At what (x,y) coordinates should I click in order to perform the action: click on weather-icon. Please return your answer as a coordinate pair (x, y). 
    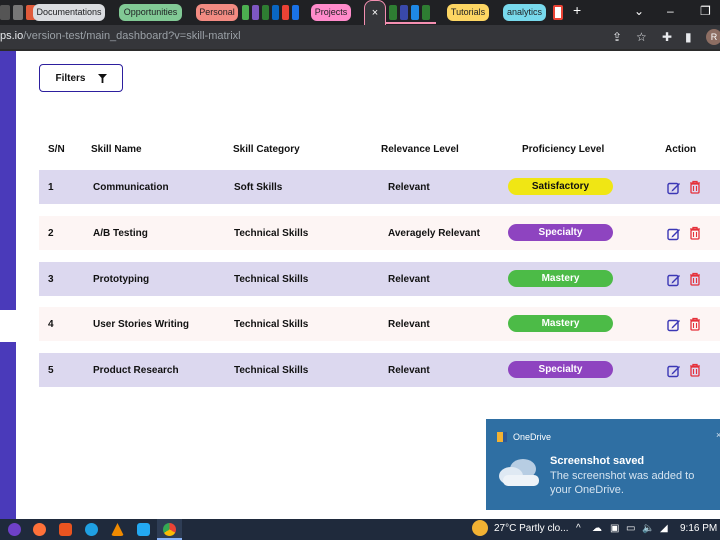
    Looking at the image, I should click on (480, 528).